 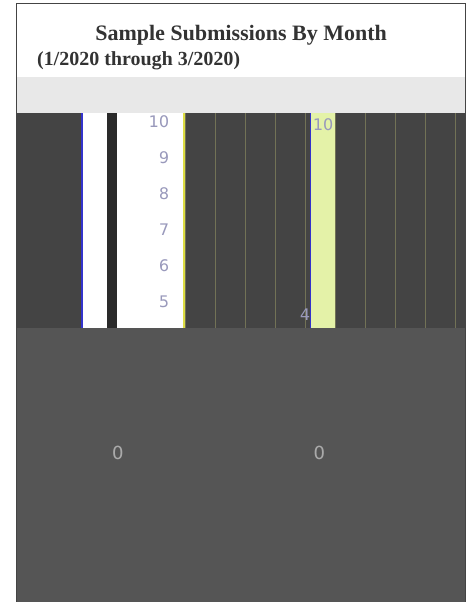 I want to click on axis-tick-label: 6, so click(x=163, y=266).